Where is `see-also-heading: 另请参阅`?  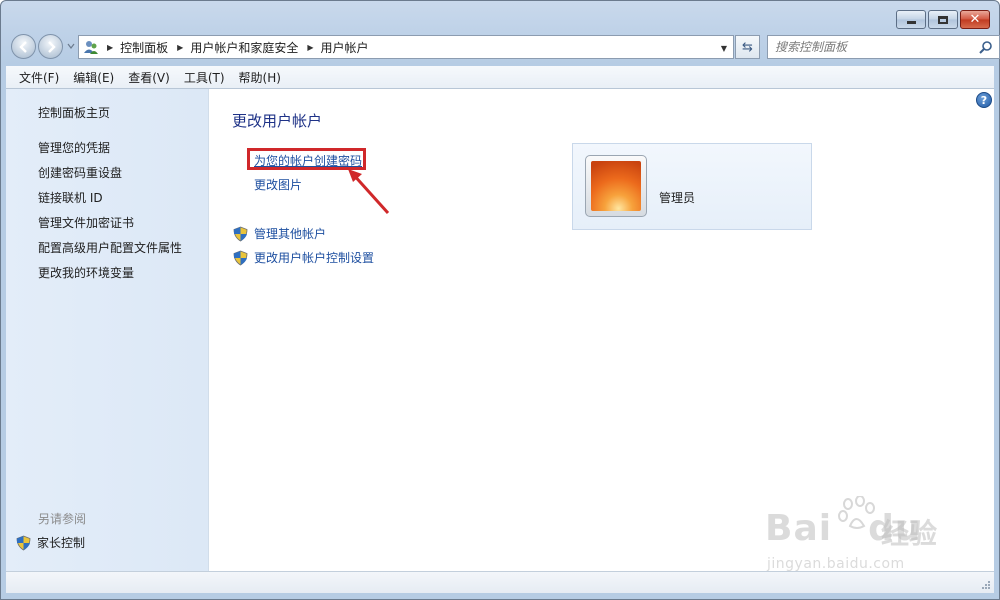 see-also-heading: 另请参阅 is located at coordinates (62, 519).